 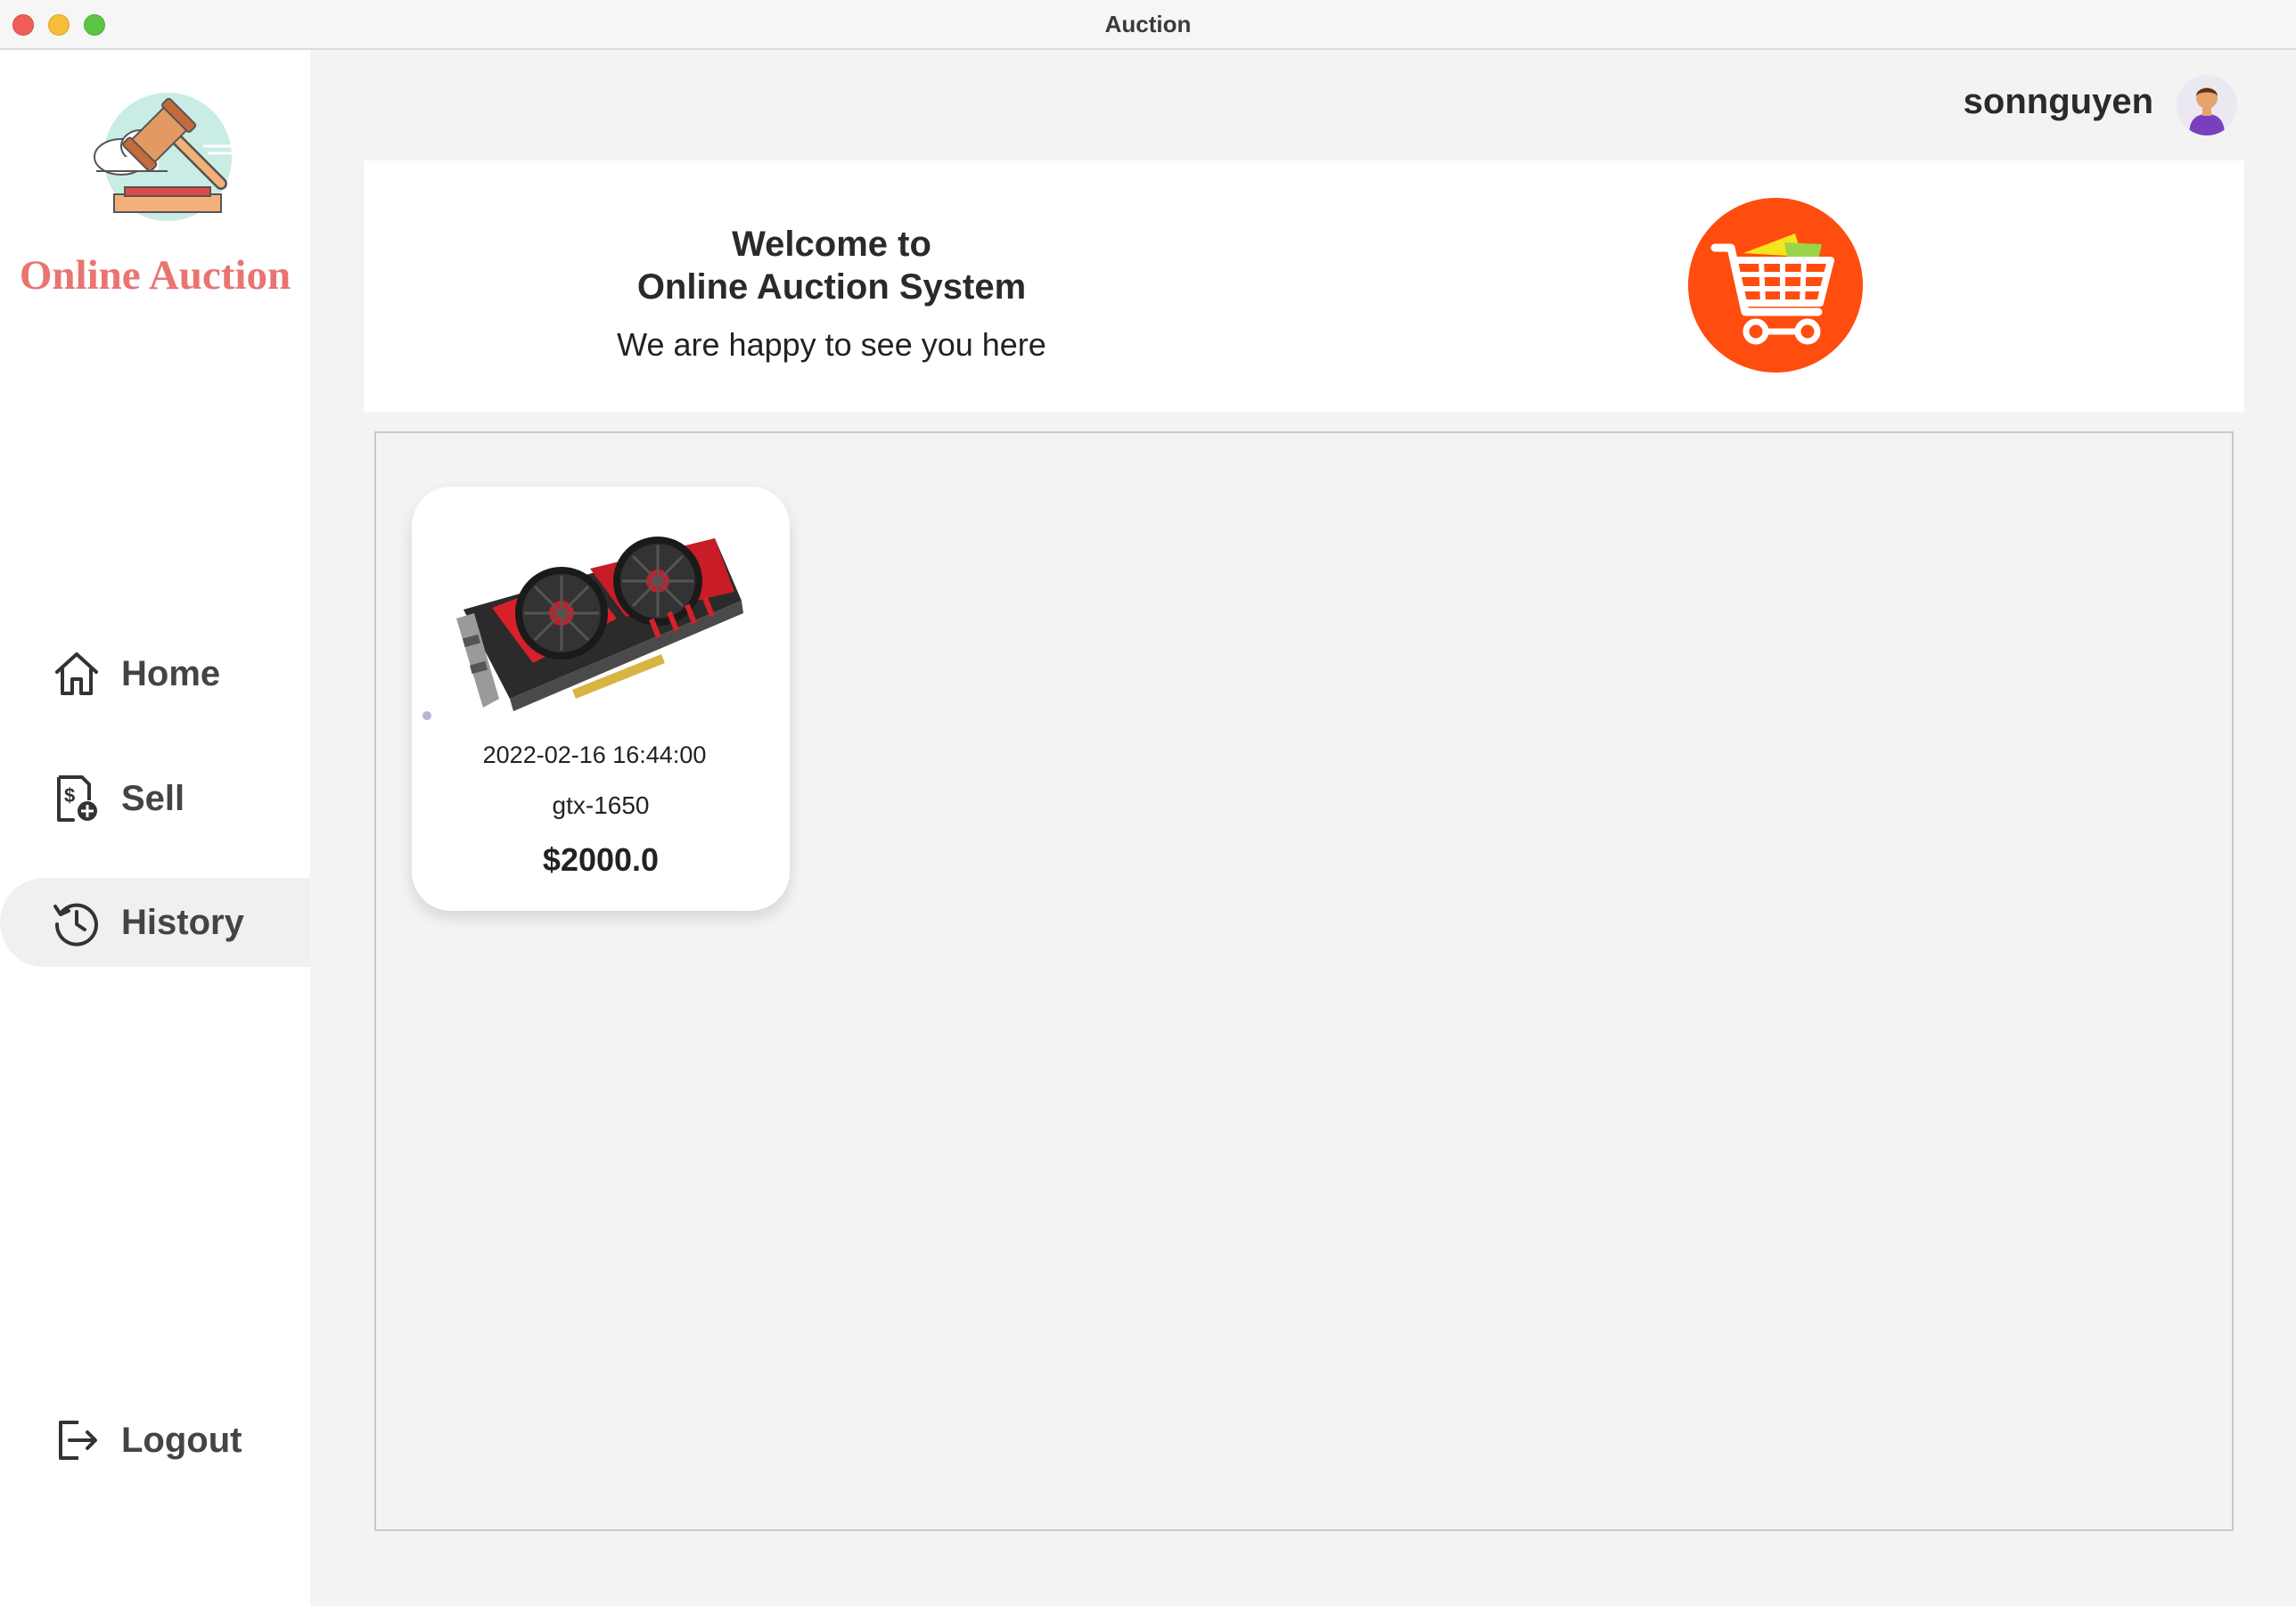 I want to click on welcome-subtitle: We are happy to see you here, so click(x=831, y=344).